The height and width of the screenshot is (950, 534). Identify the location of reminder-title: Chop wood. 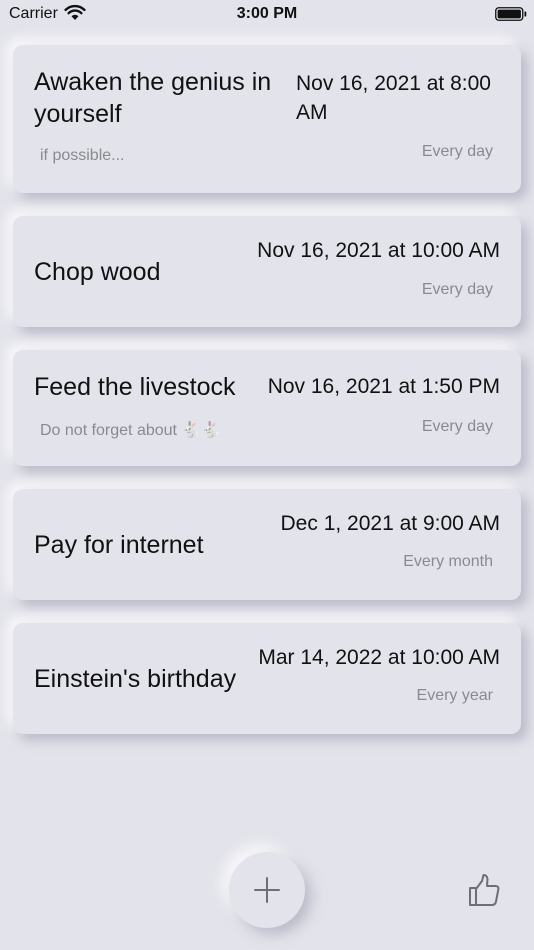
(97, 272).